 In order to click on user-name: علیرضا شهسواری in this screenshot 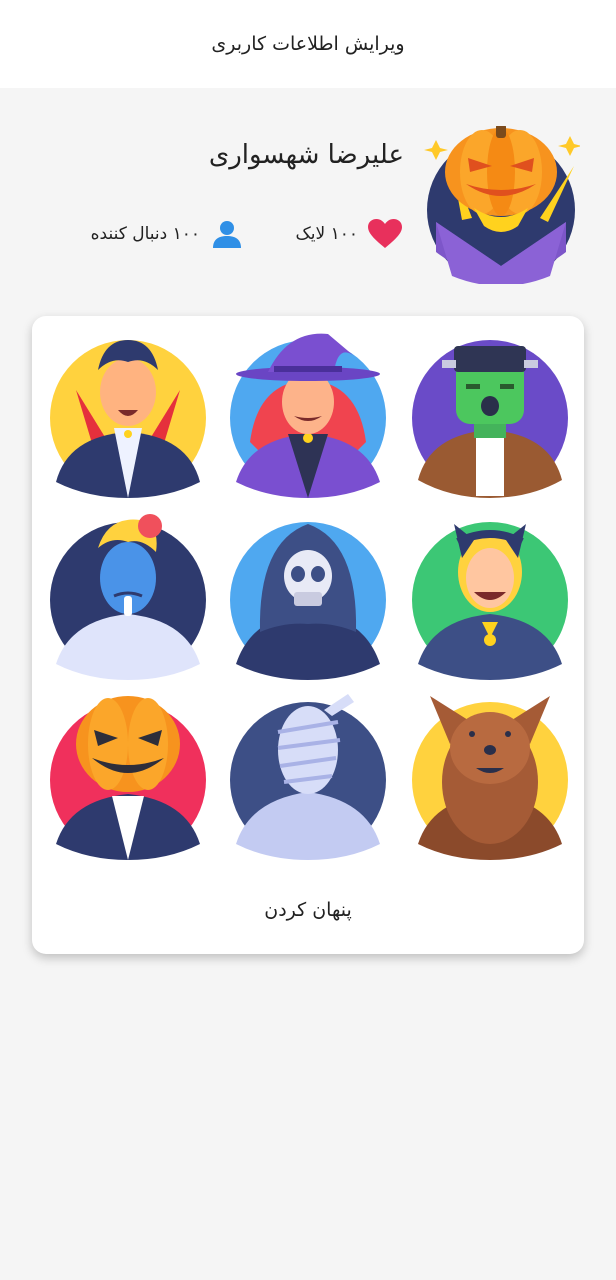, I will do `click(306, 155)`.